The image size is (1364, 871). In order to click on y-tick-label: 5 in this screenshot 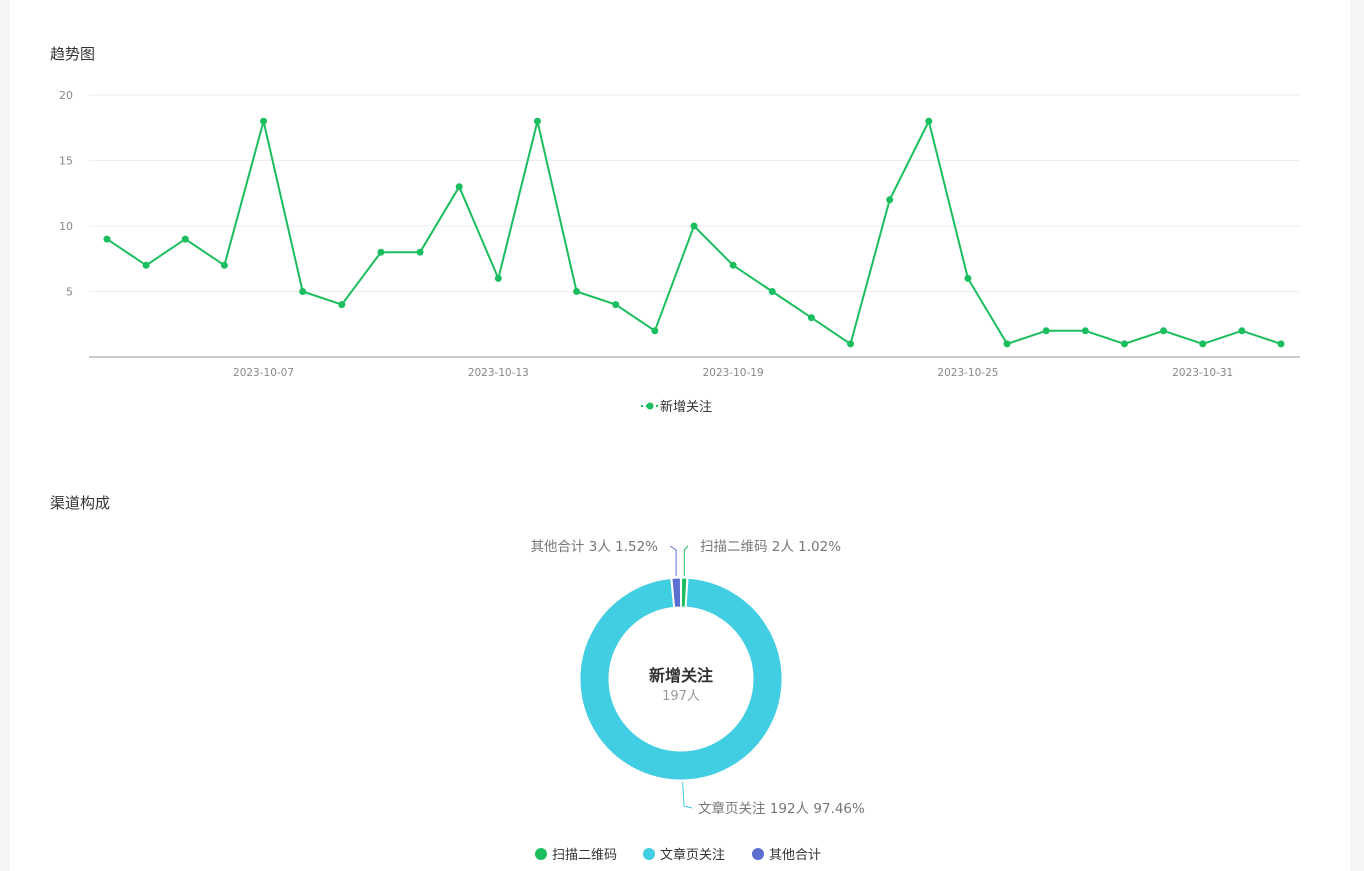, I will do `click(69, 292)`.